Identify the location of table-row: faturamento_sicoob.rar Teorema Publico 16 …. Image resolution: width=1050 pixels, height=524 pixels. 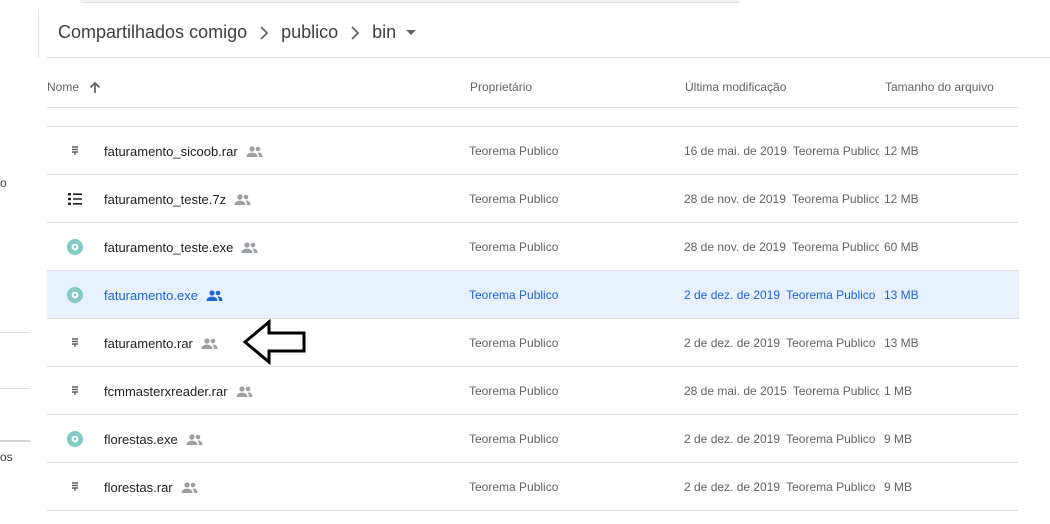
(533, 151).